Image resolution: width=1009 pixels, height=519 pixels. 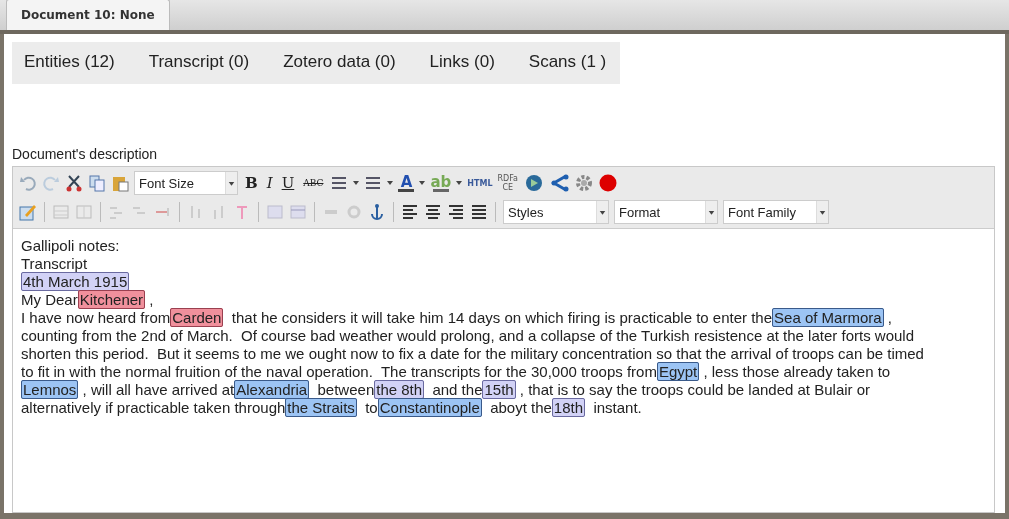 I want to click on entity-tag: 4th March 1915, so click(x=75, y=281).